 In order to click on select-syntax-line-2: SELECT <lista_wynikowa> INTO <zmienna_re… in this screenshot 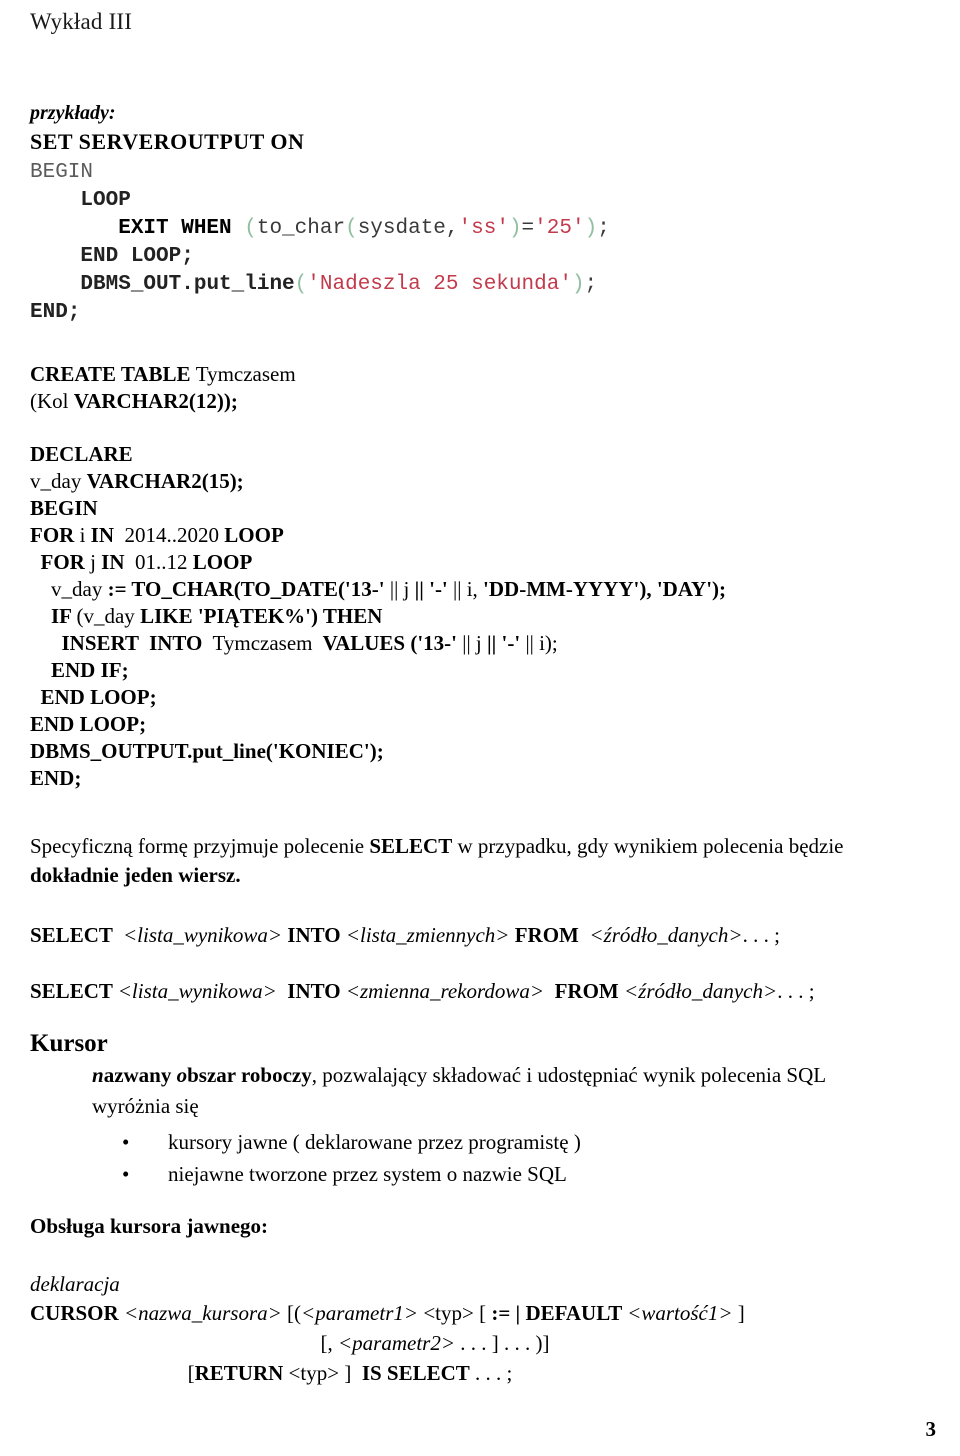, I will do `click(495, 991)`.